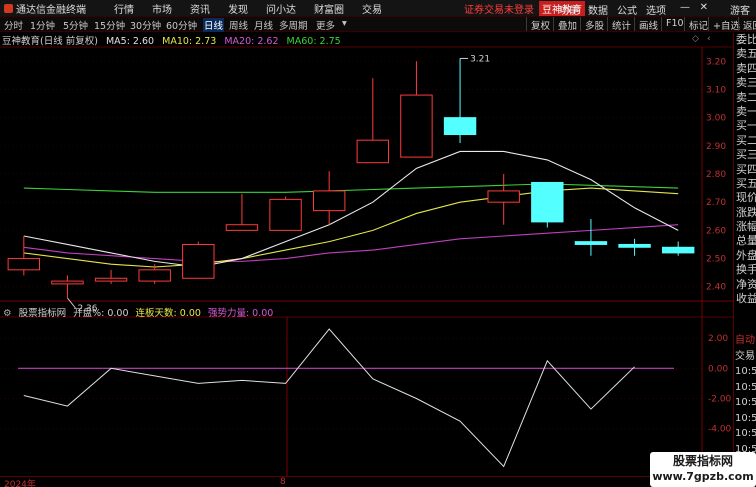 The image size is (756, 487). I want to click on quote-label: 现价, so click(746, 198).